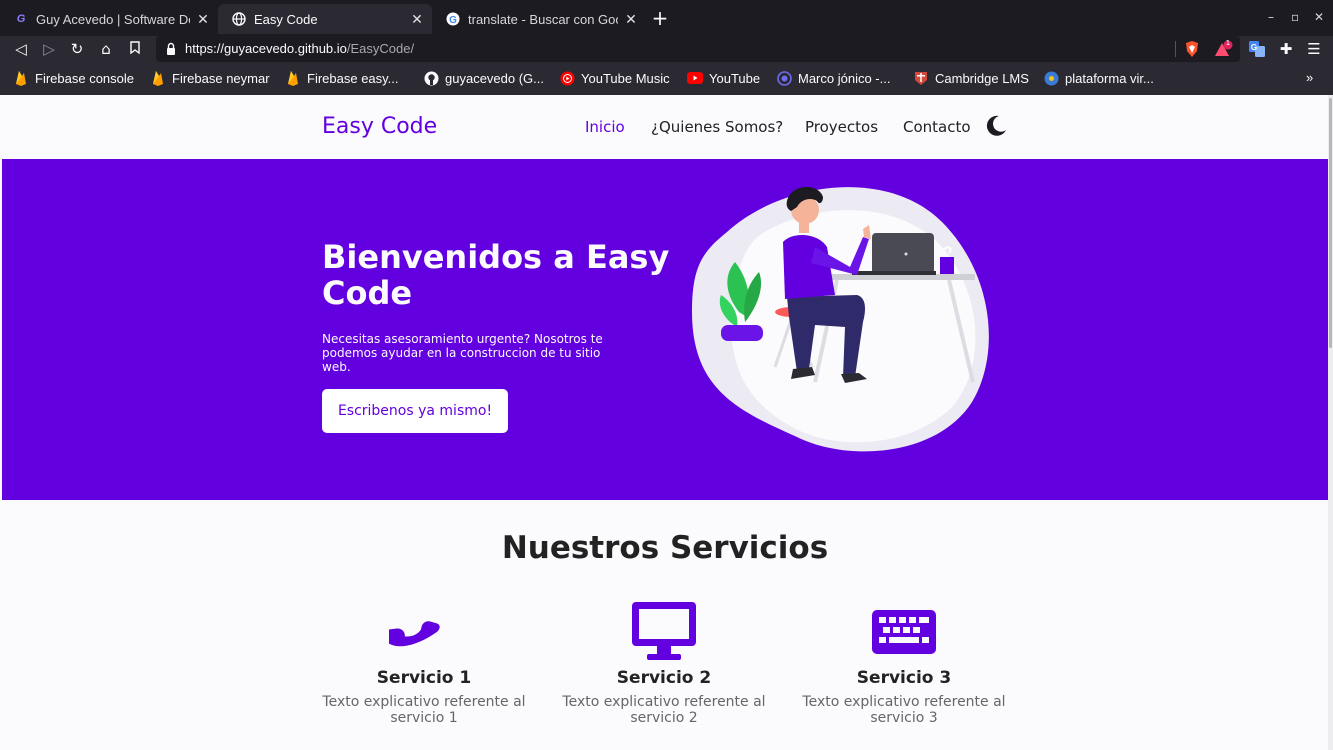 This screenshot has height=750, width=1333. I want to click on circle-icon, so click(784, 78).